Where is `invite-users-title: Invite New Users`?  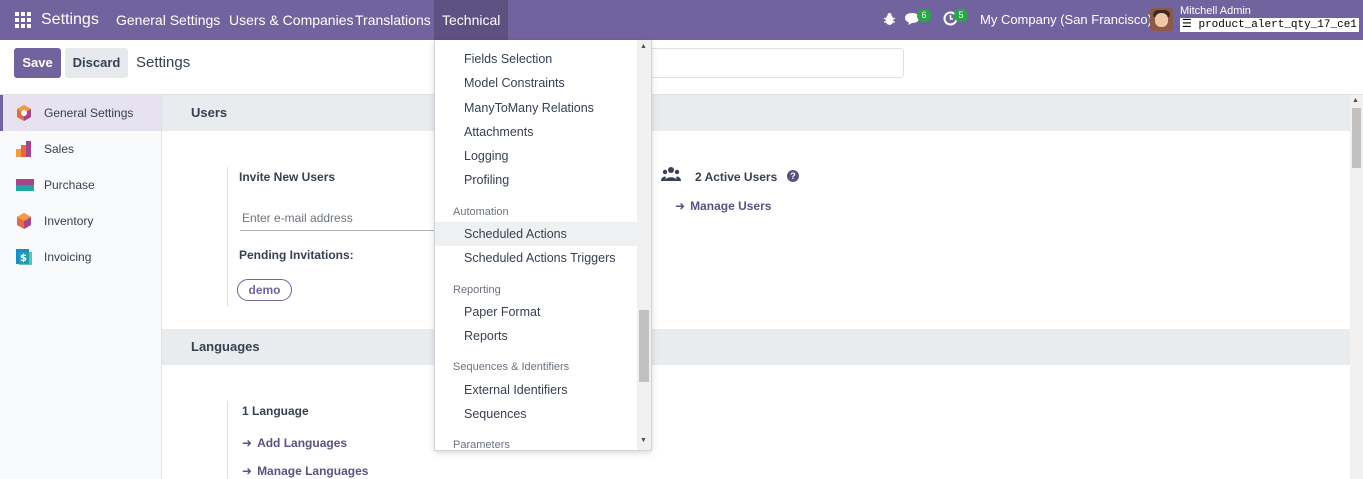
invite-users-title: Invite New Users is located at coordinates (287, 177).